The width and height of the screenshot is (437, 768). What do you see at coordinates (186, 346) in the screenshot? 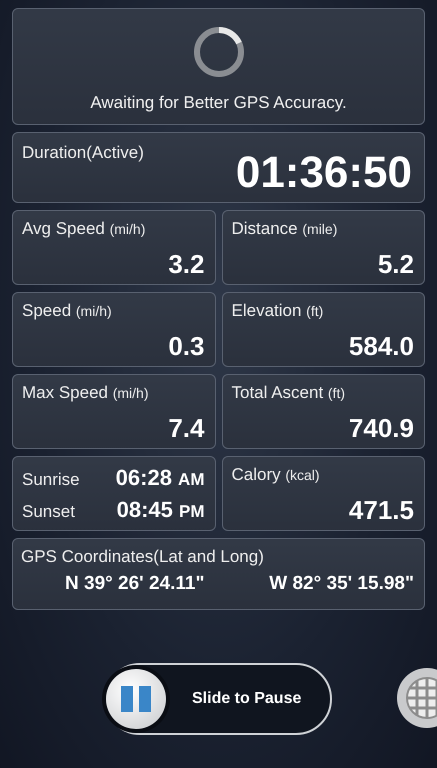
I see `metric-value: 0.3` at bounding box center [186, 346].